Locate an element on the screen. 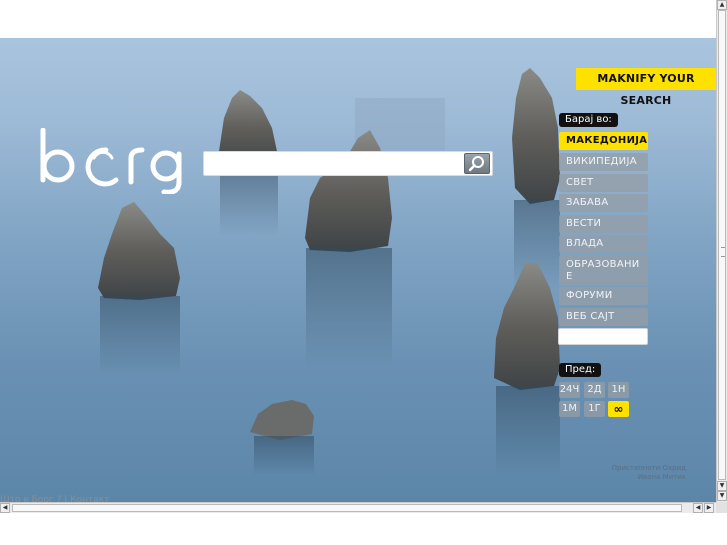 Image resolution: width=727 pixels, height=545 pixels. horizontal-scrollbar: ◀ ◀ ▶ is located at coordinates (358, 507).